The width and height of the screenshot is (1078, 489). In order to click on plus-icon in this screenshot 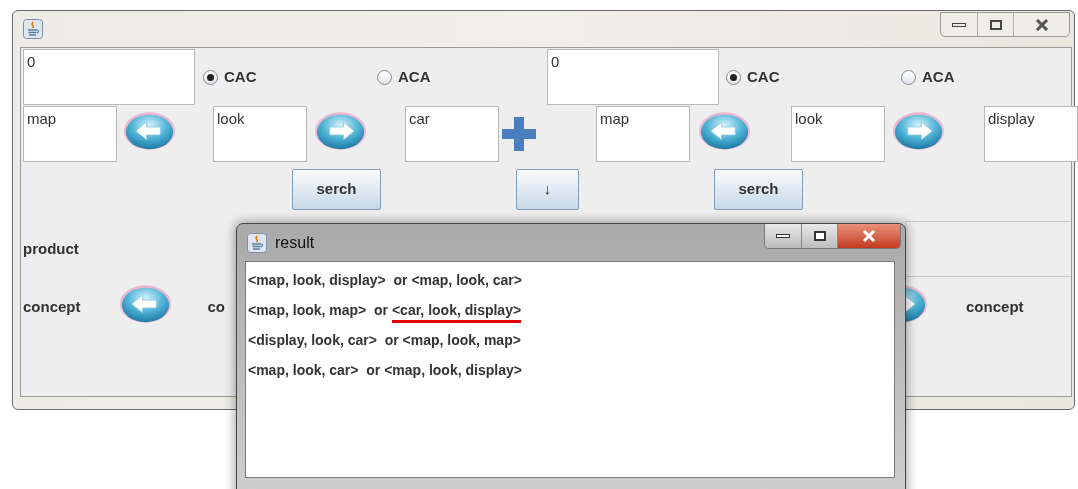, I will do `click(519, 134)`.